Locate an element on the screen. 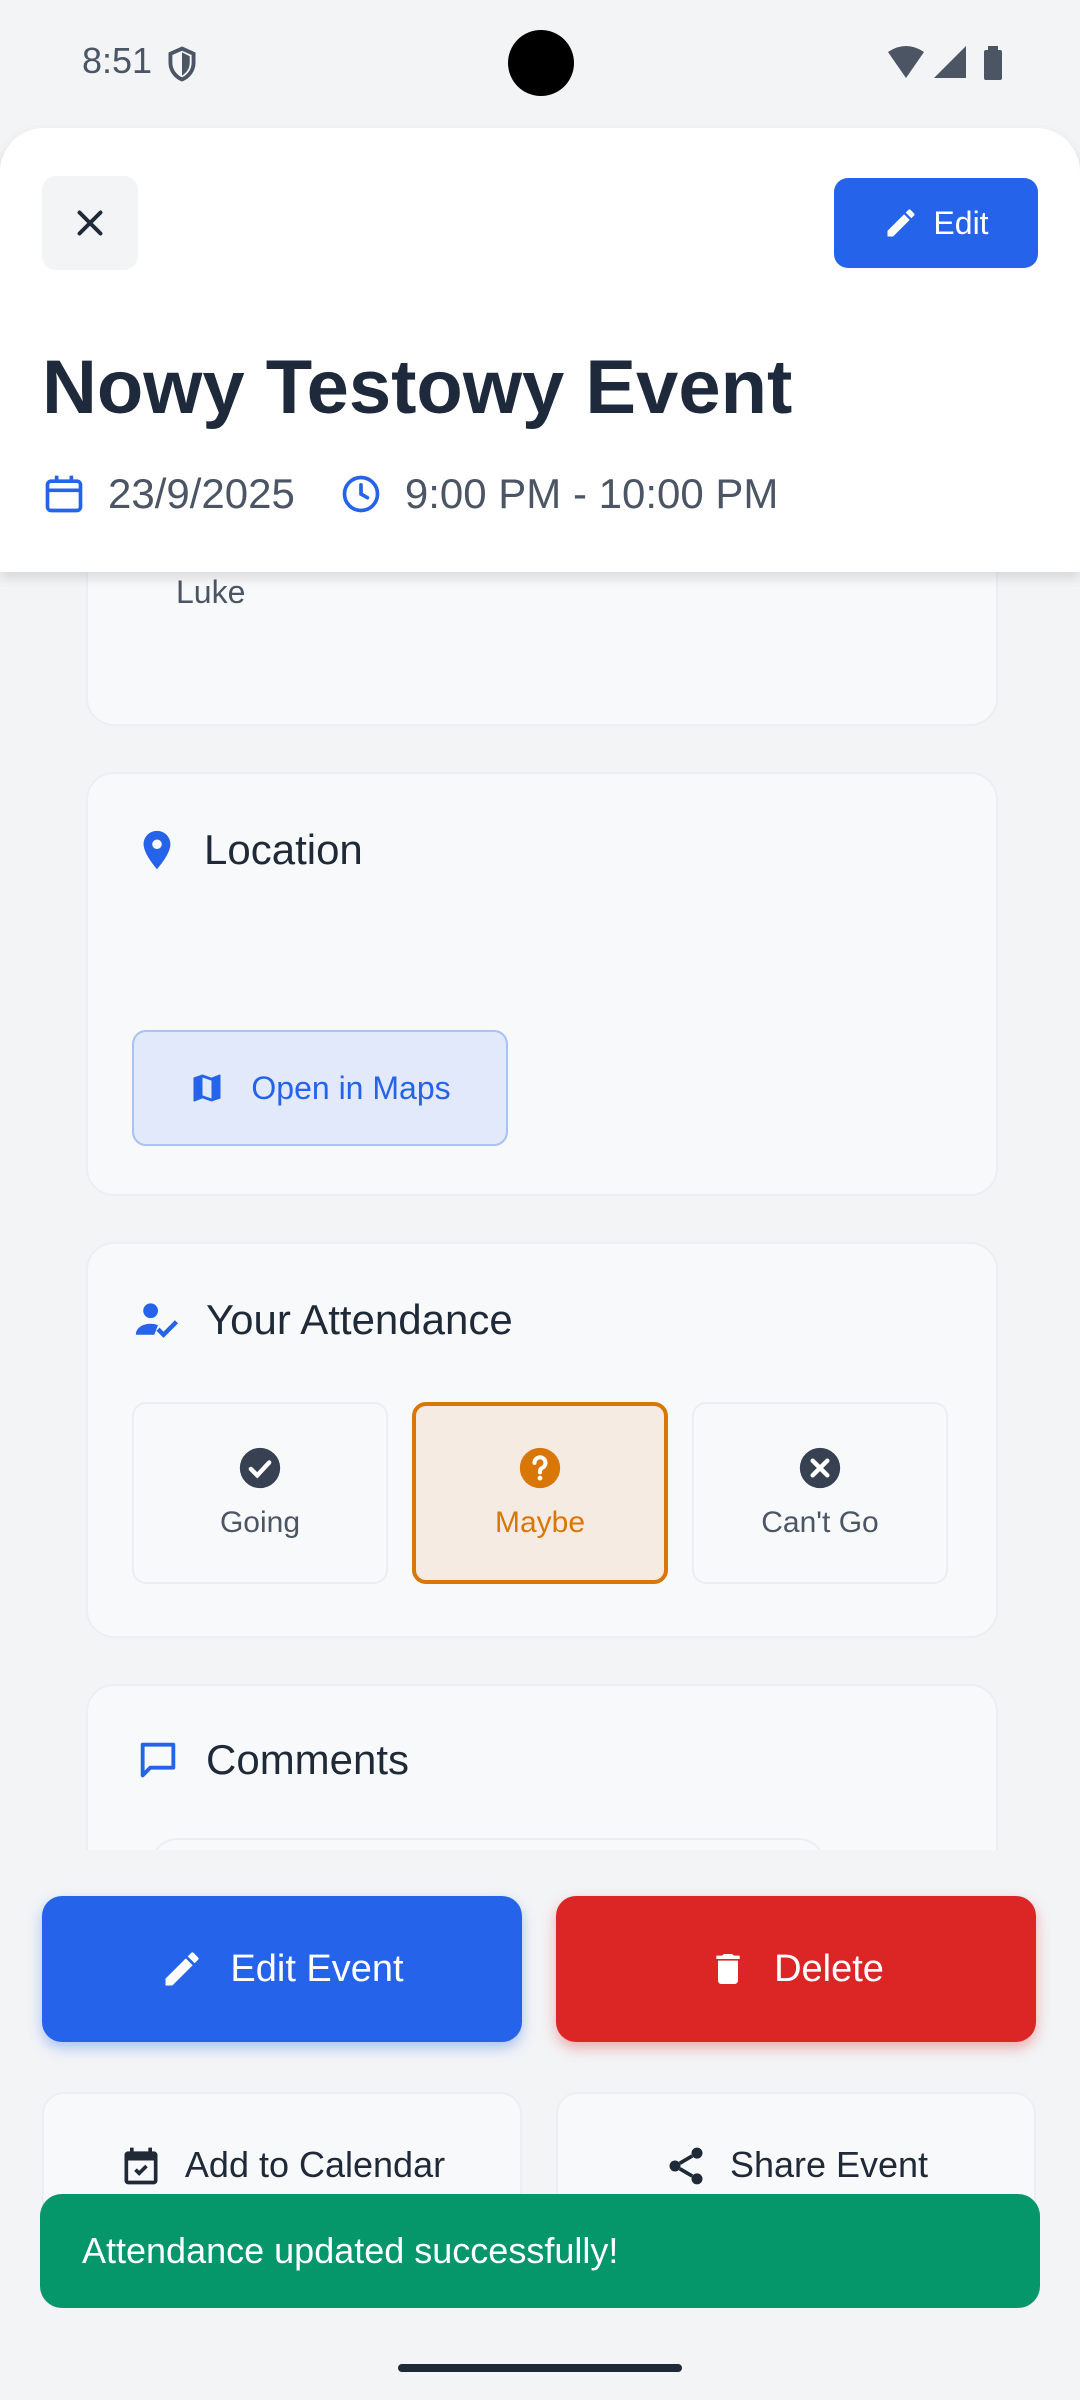 The width and height of the screenshot is (1080, 2400). toast-text: Attendance updated successfully! is located at coordinates (350, 2250).